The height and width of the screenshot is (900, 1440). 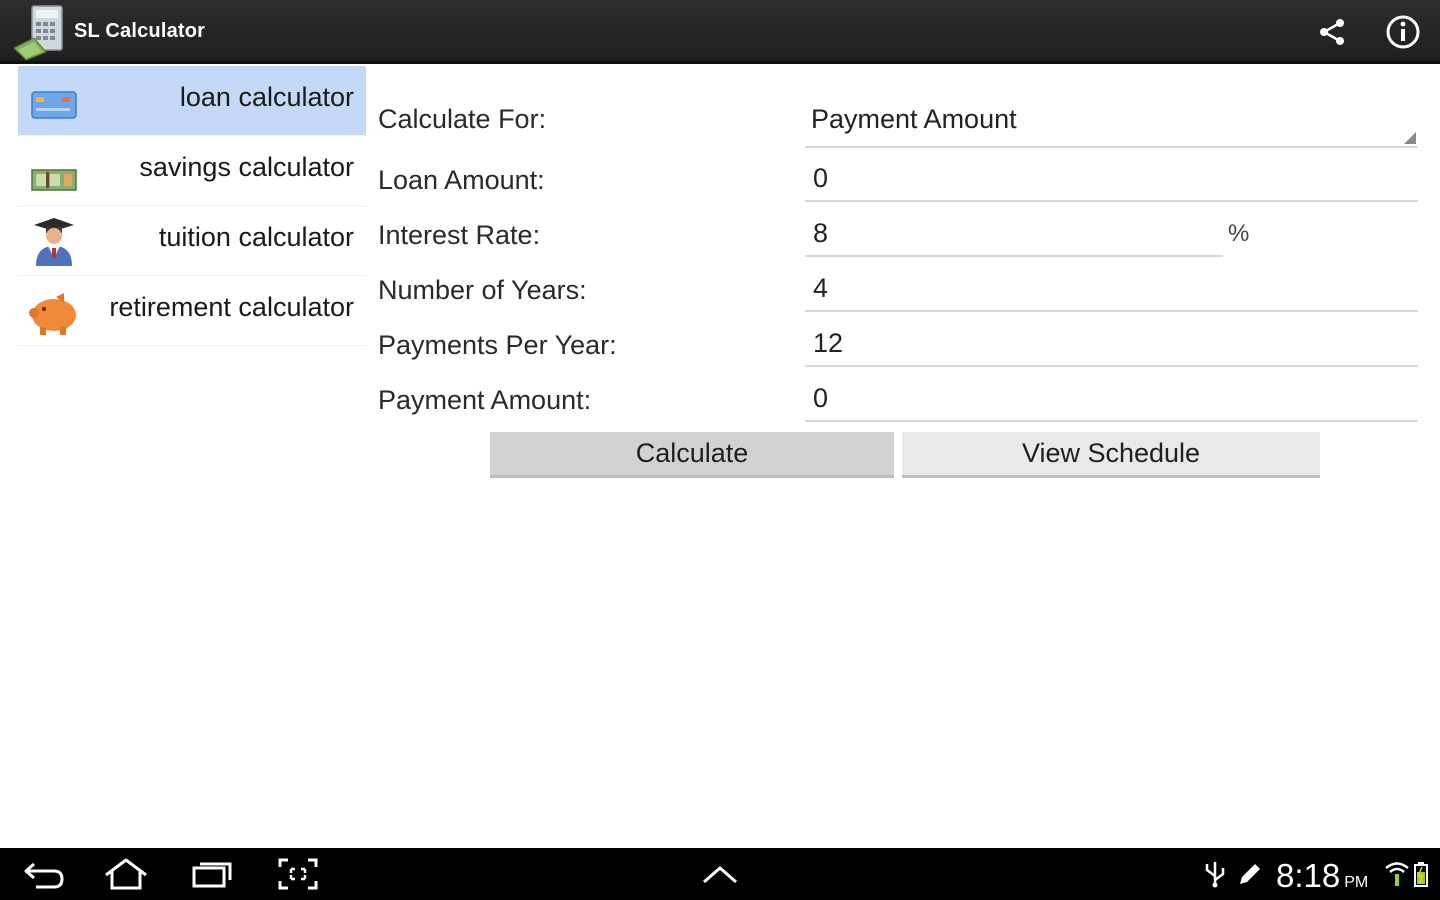 What do you see at coordinates (720, 32) in the screenshot?
I see `action-bar: SL Calculator` at bounding box center [720, 32].